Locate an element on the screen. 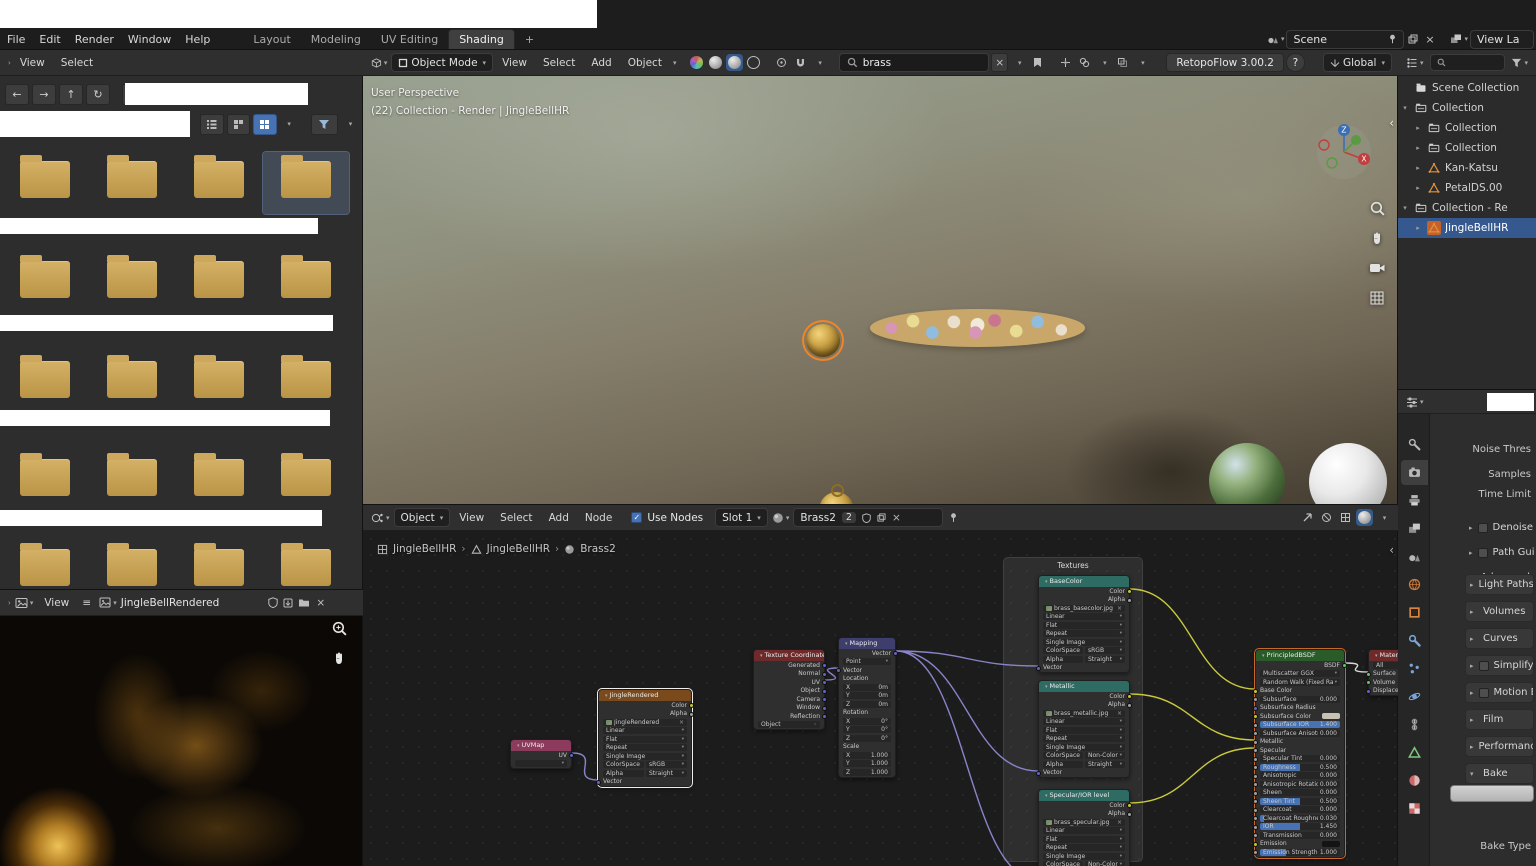 This screenshot has height=866, width=1536. node-slider-sheen: Sheen 0.000 is located at coordinates (1298, 793).